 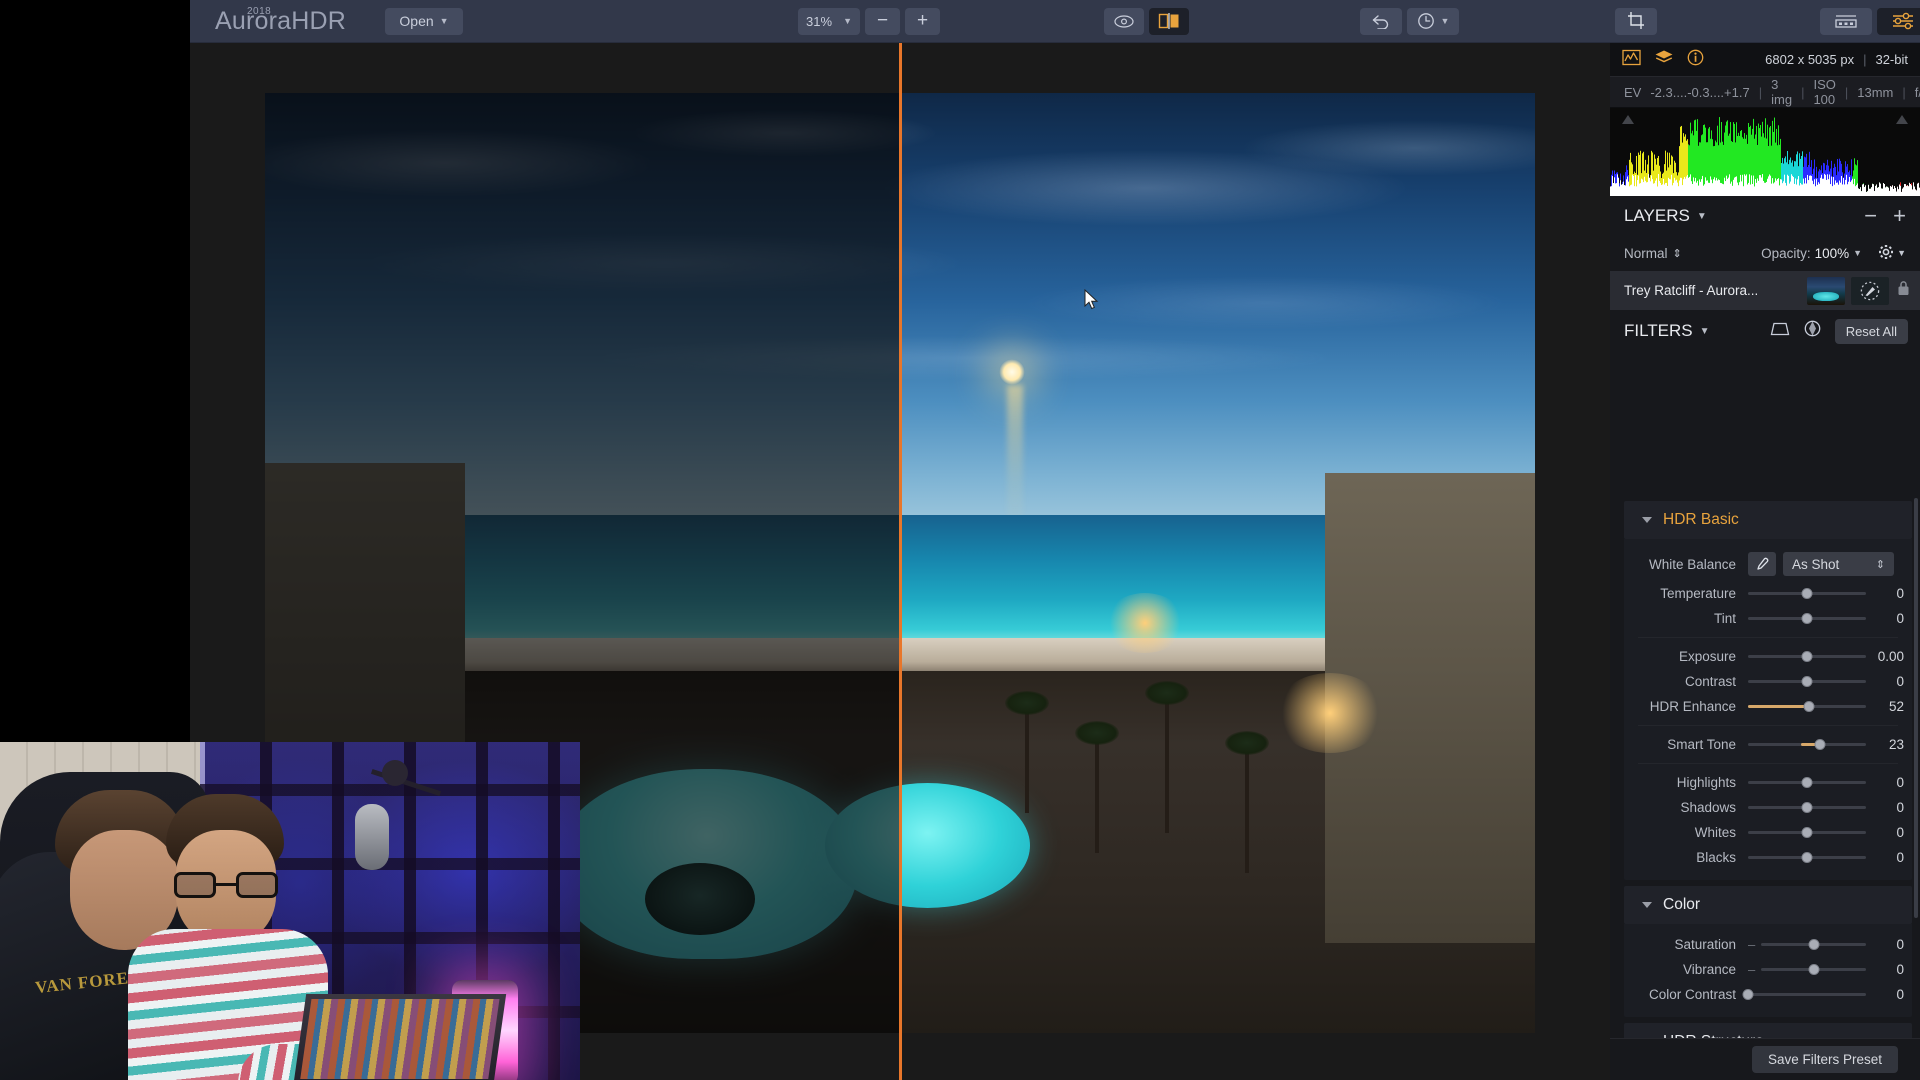 What do you see at coordinates (1658, 330) in the screenshot?
I see `filters-title: FILTERS` at bounding box center [1658, 330].